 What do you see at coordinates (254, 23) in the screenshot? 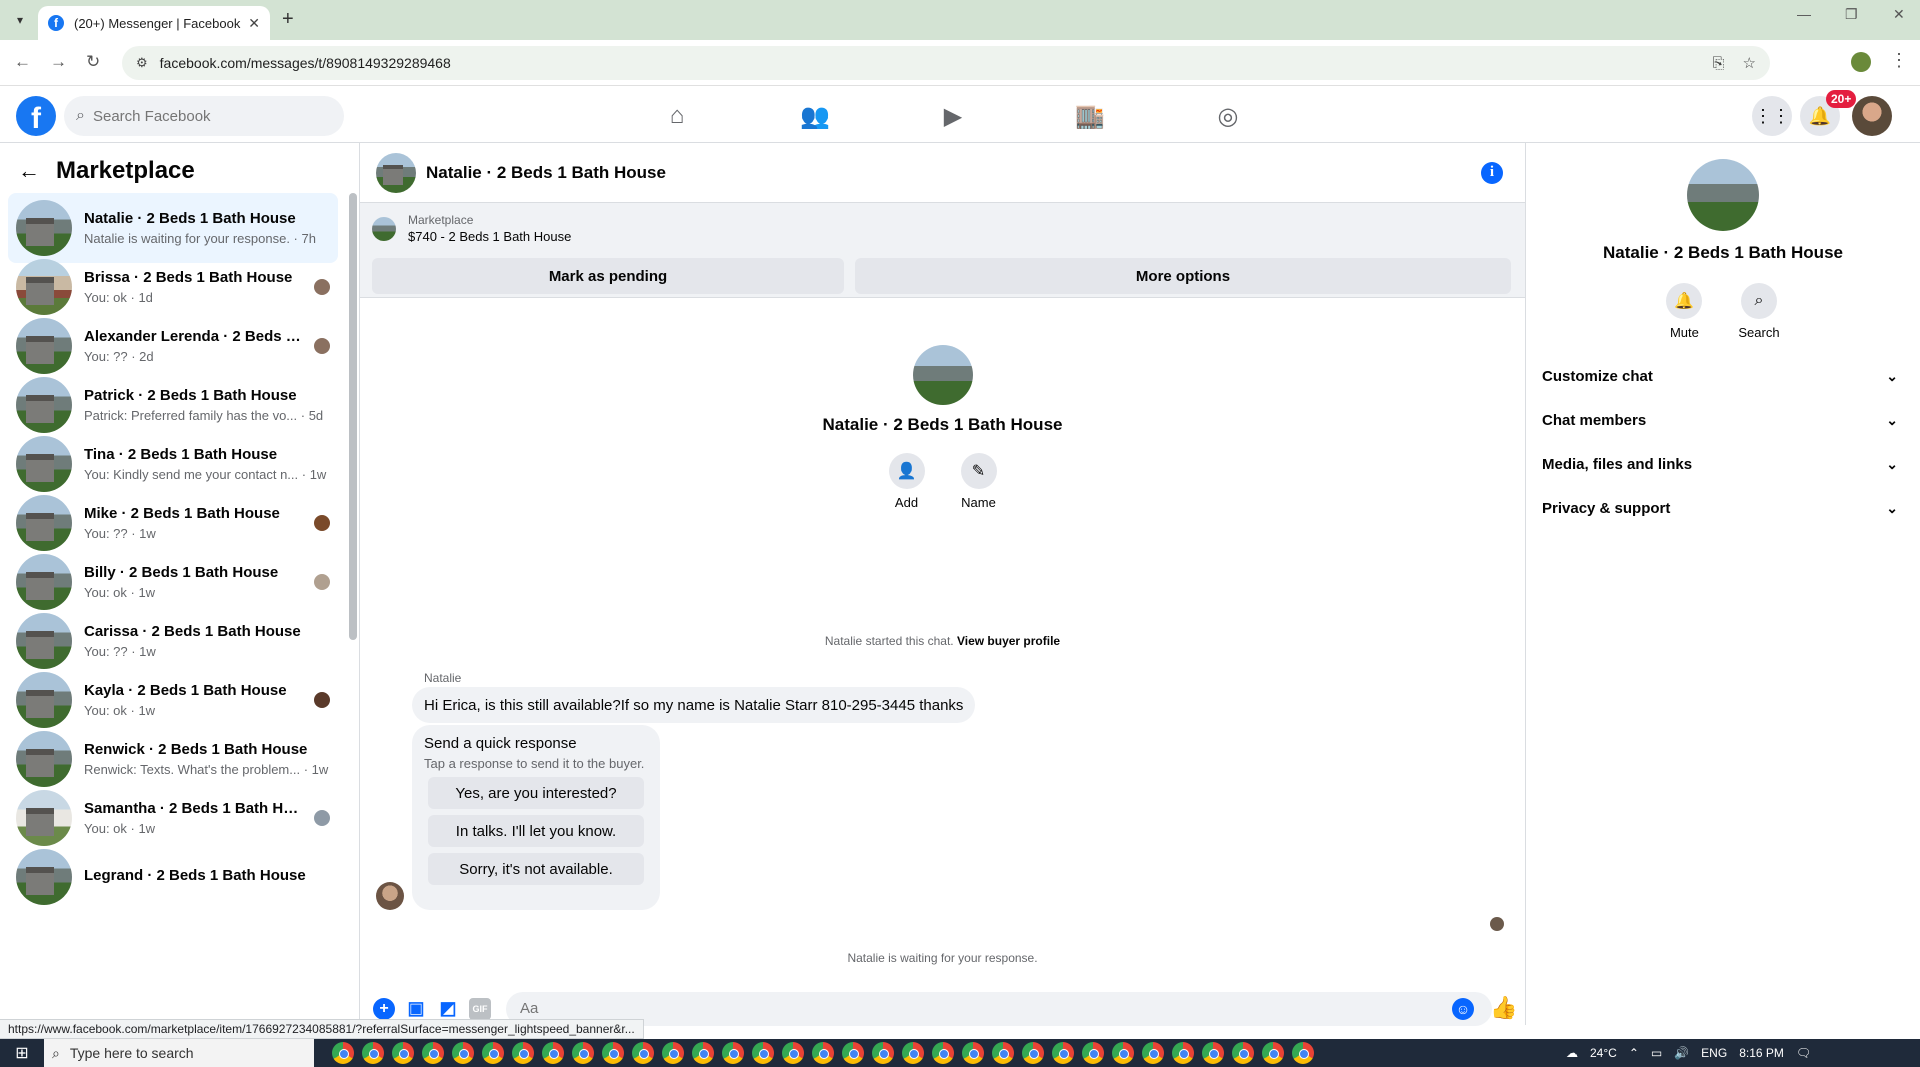
I see `tab-close-icon: ✕` at bounding box center [254, 23].